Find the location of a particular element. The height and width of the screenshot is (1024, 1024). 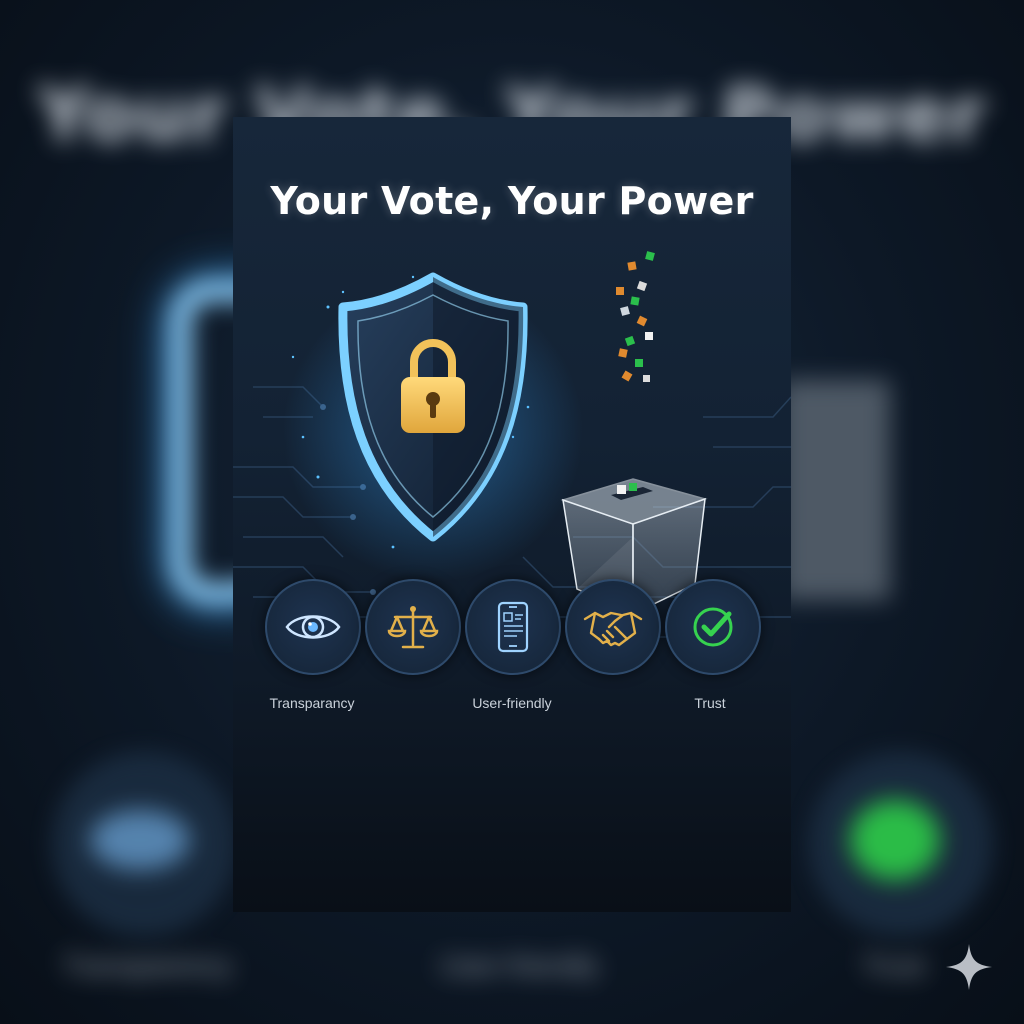

feature-cooperation is located at coordinates (613, 627).